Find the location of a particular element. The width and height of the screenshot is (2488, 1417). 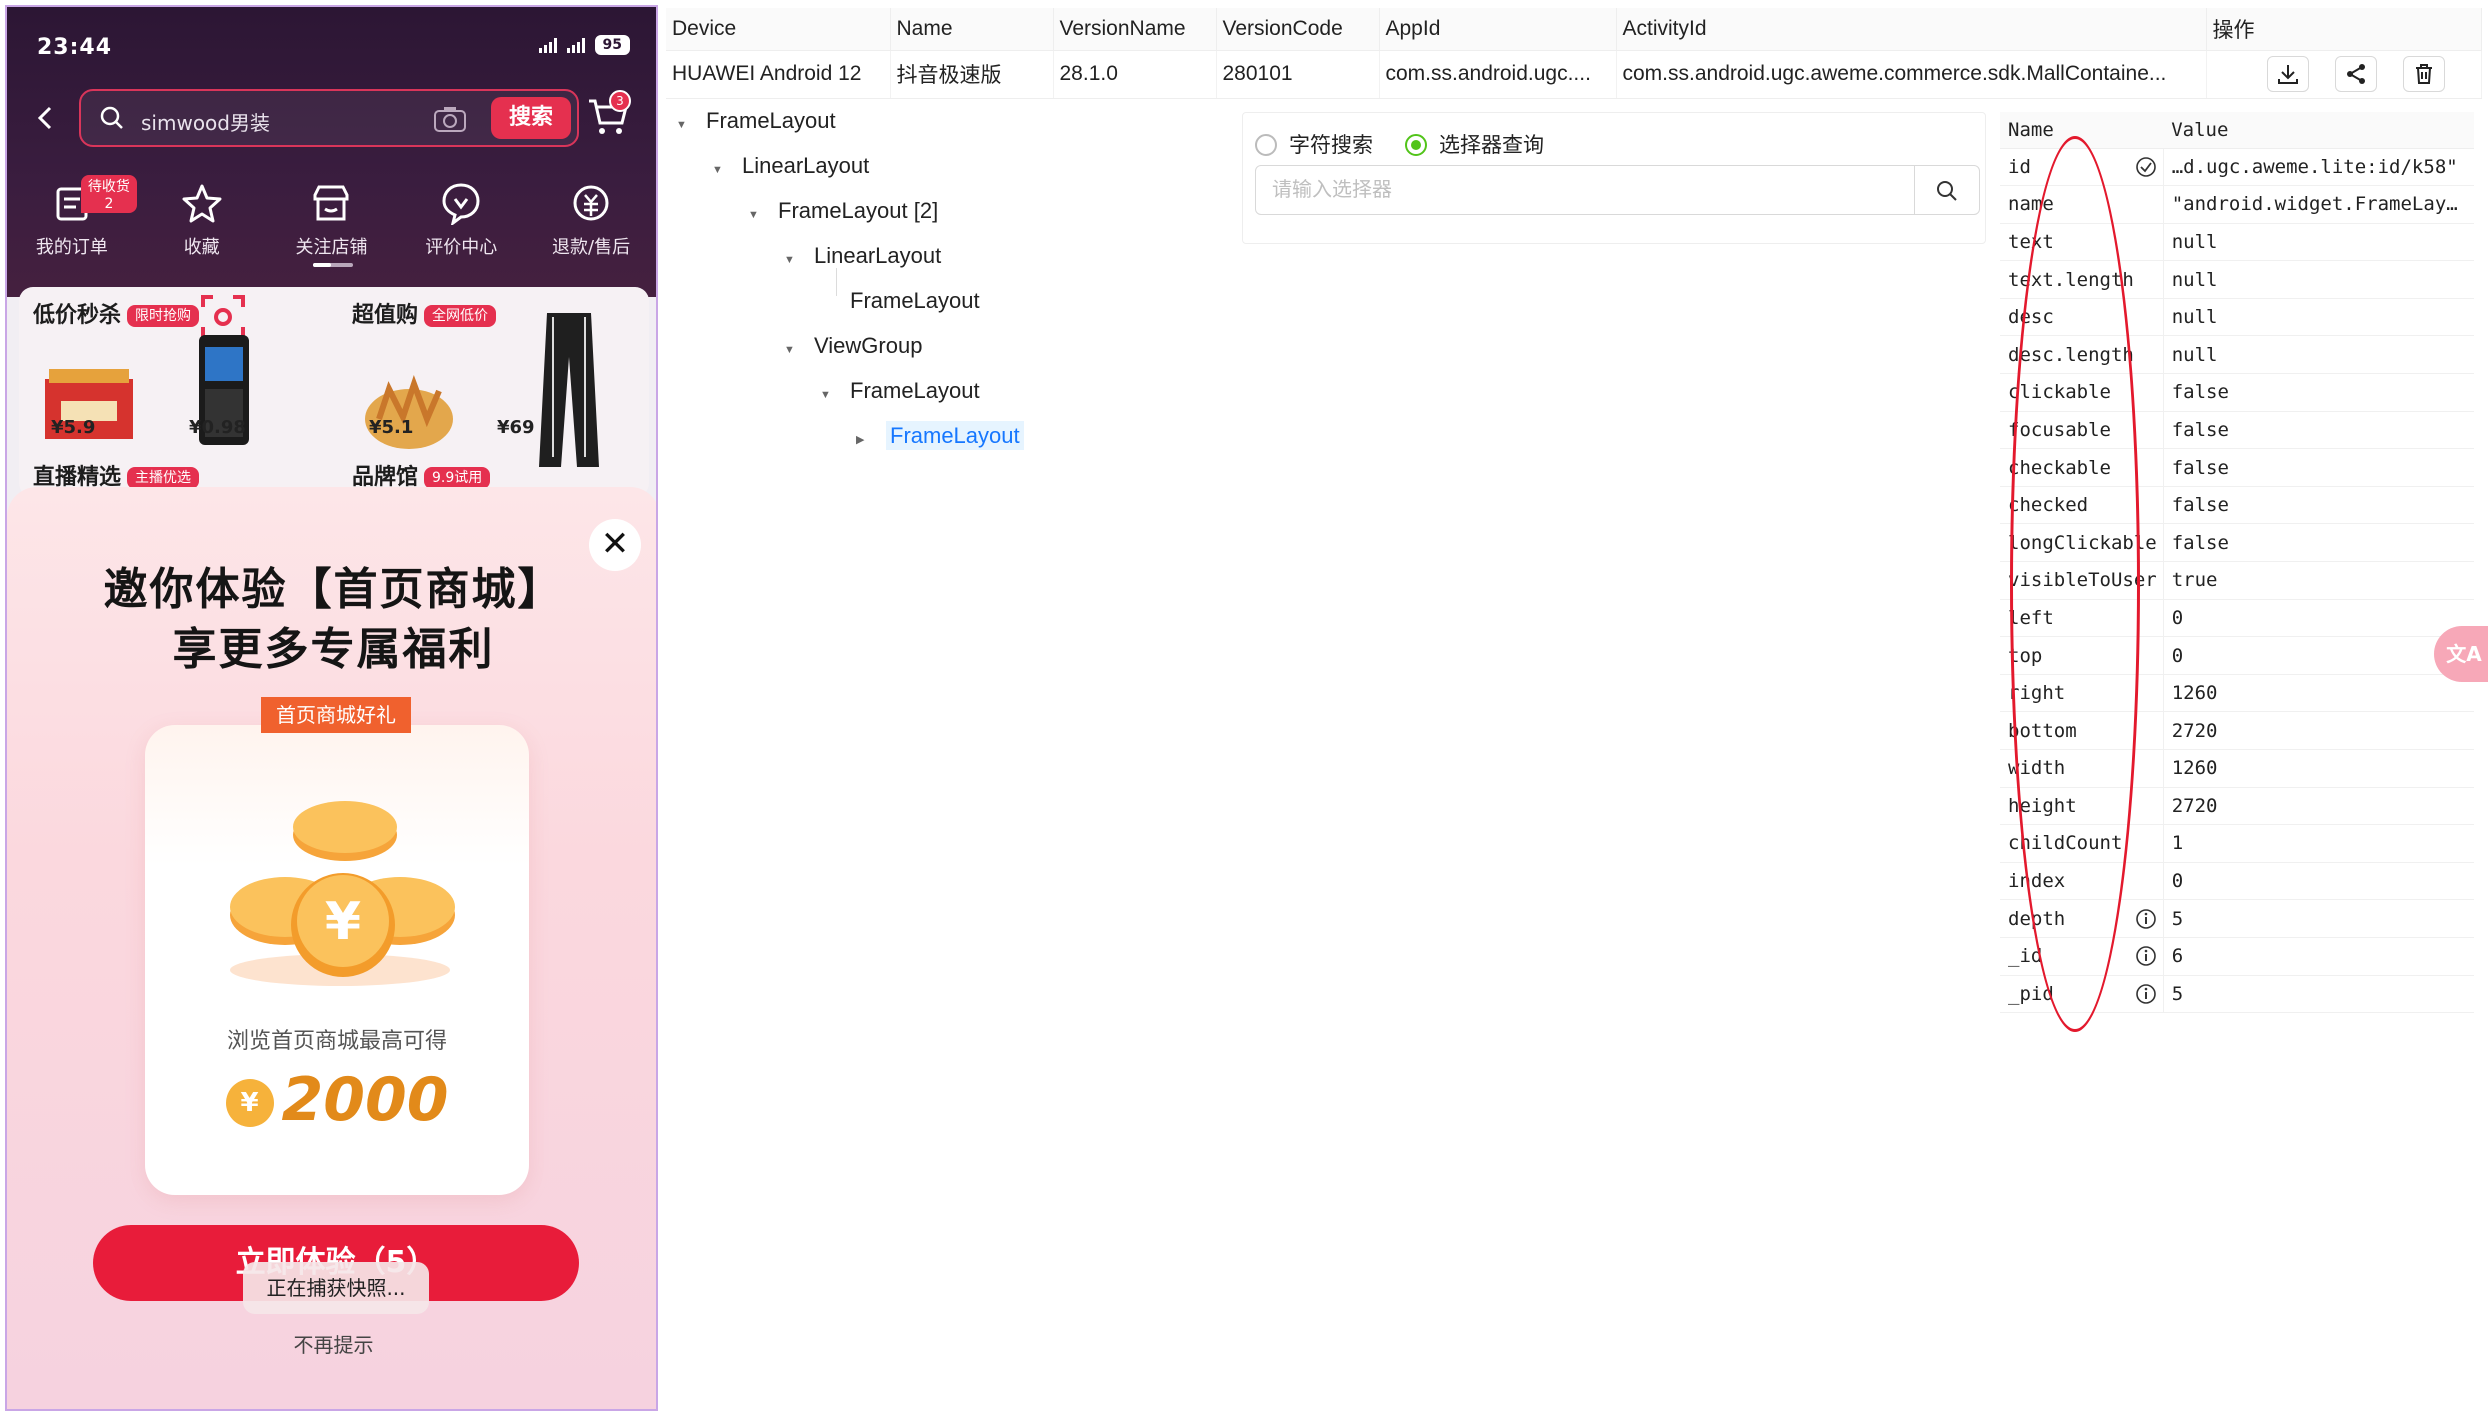

gift-card: ¥ 浏览首页商城最高可得 ¥2000 is located at coordinates (337, 960).